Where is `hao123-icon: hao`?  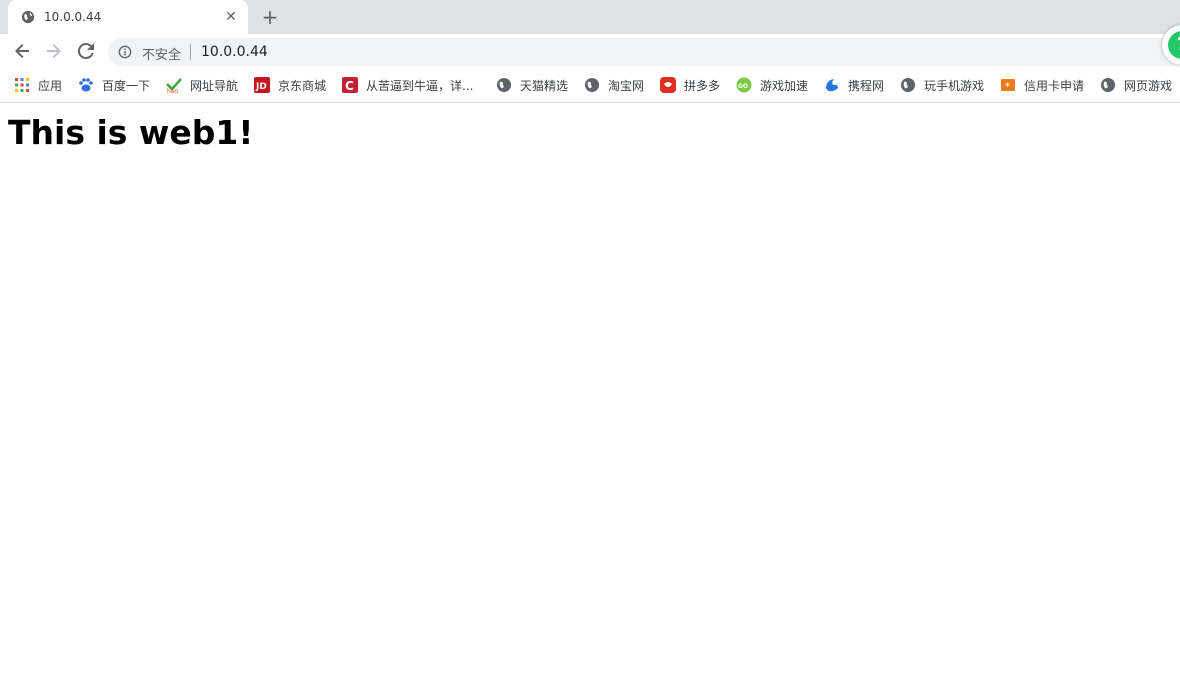 hao123-icon: hao is located at coordinates (174, 85).